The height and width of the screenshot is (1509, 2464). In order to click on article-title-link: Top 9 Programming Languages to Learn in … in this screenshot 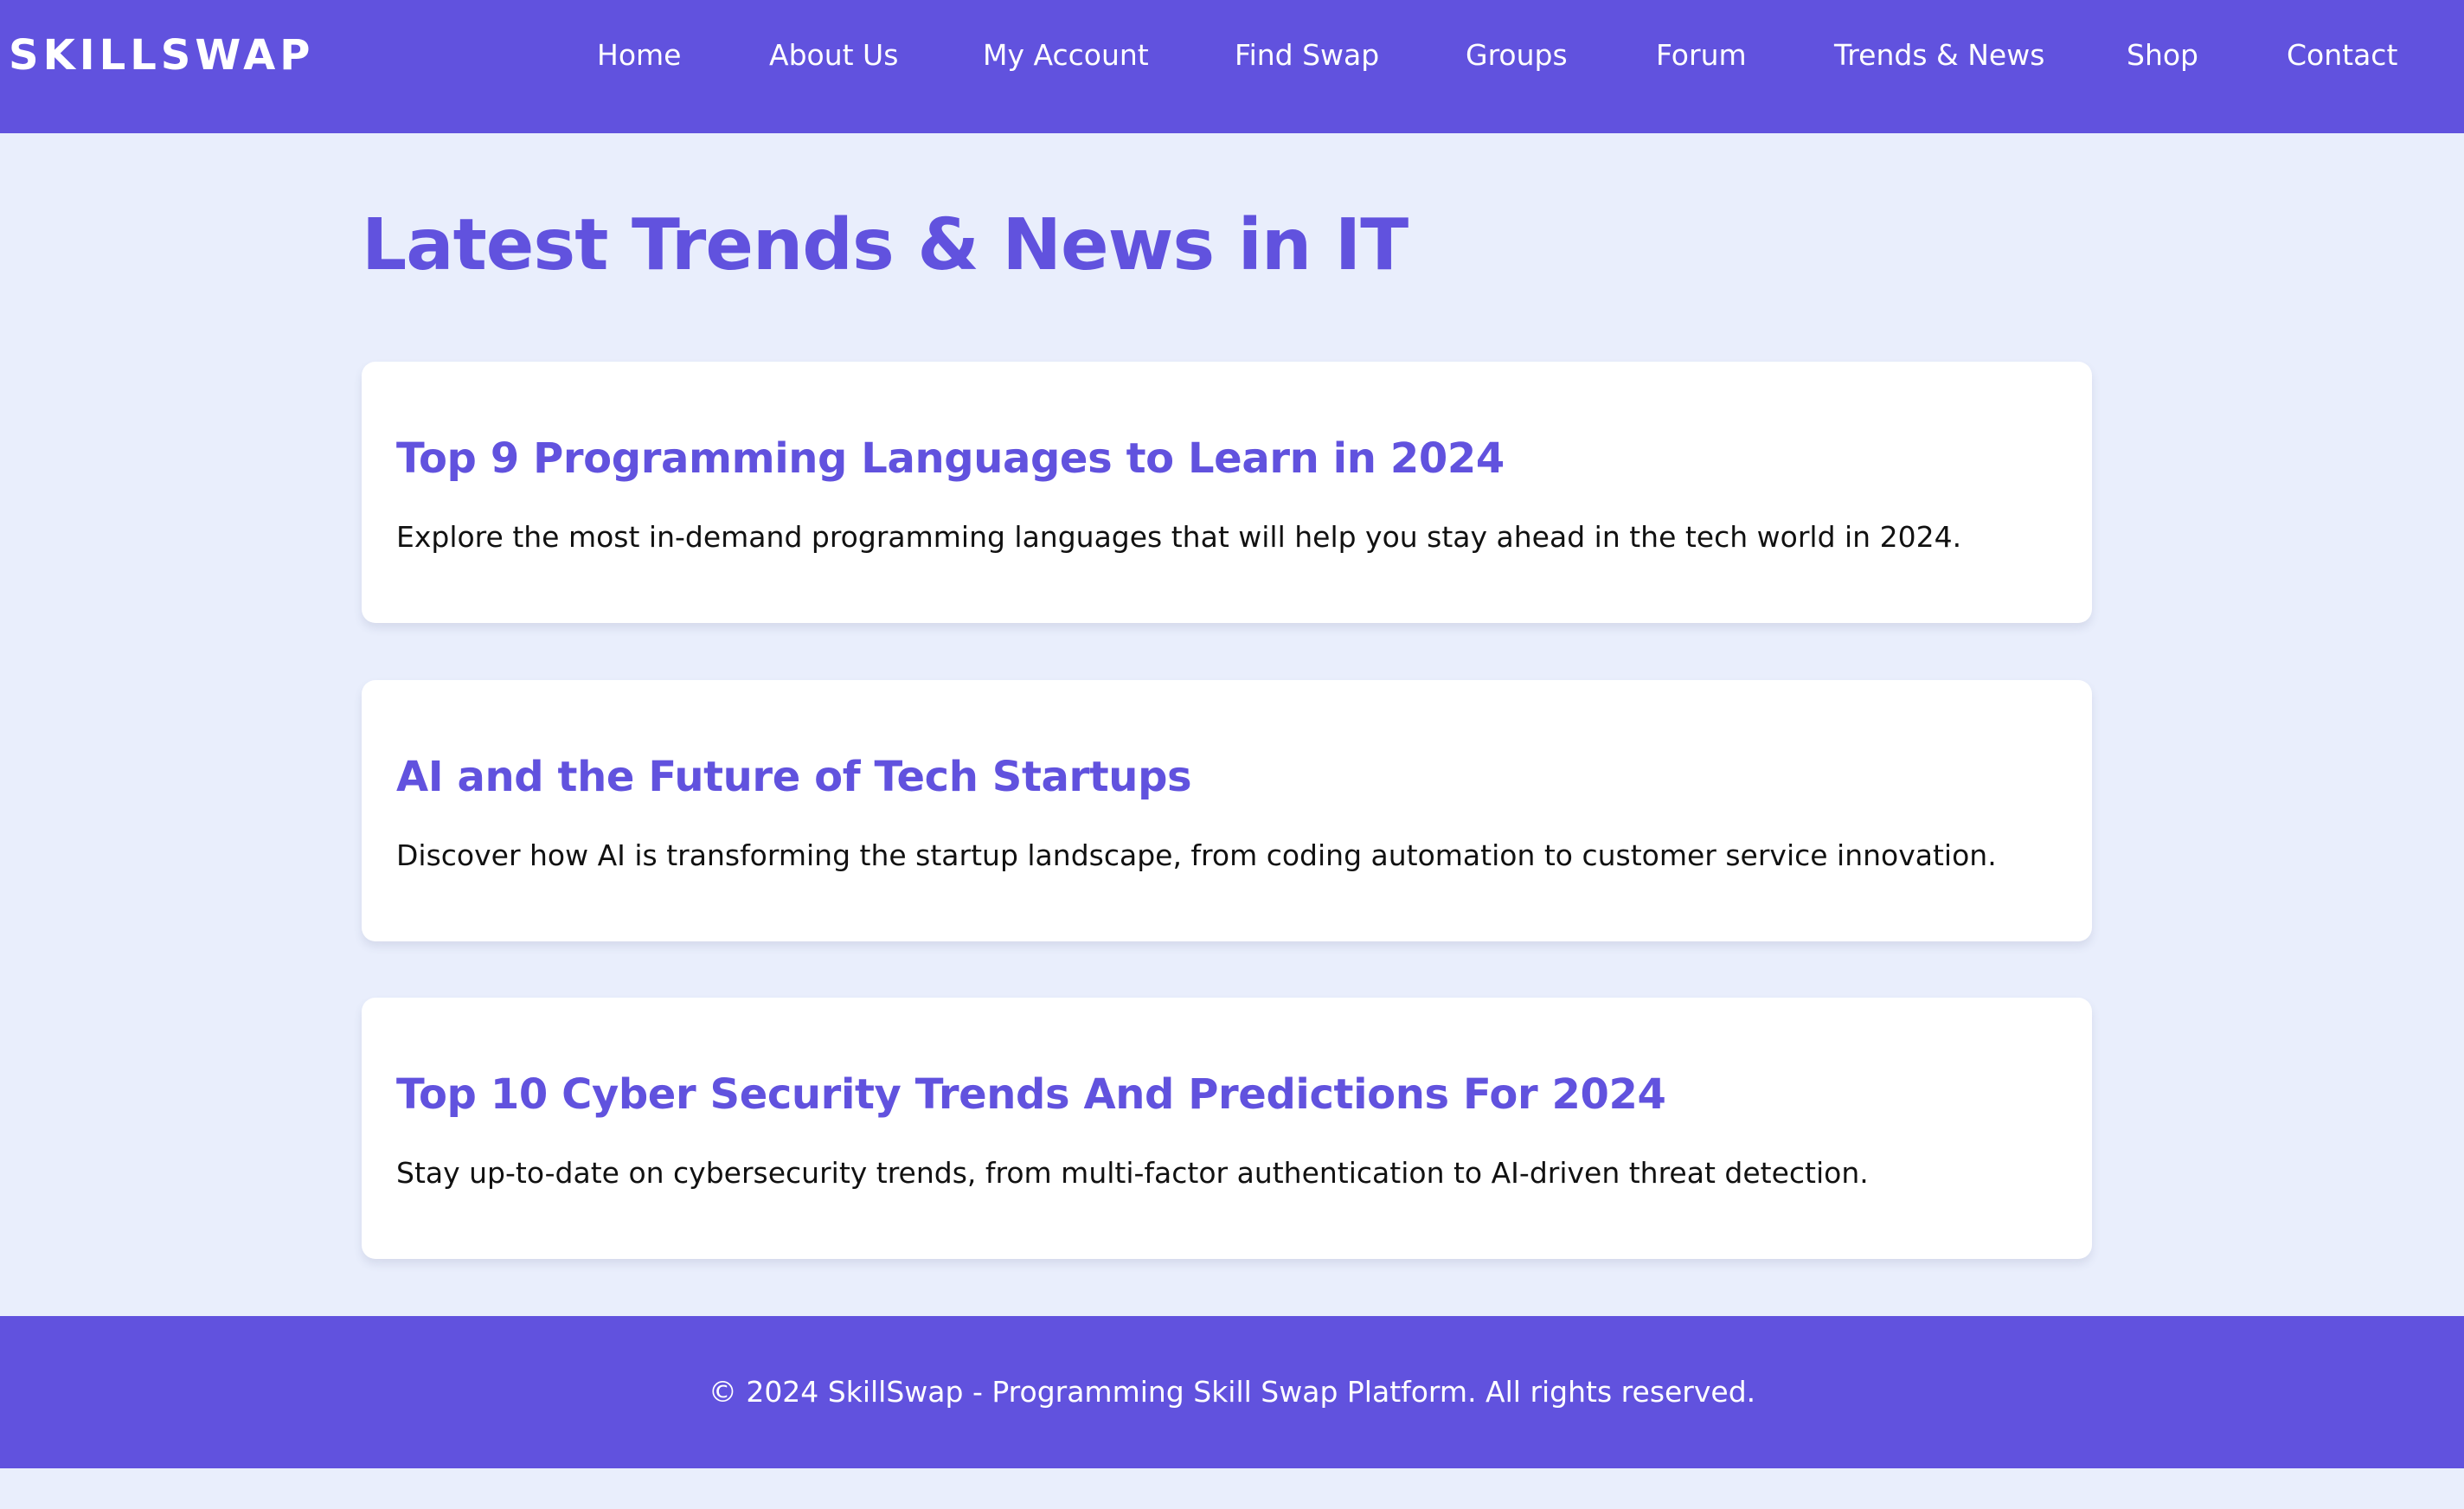, I will do `click(950, 459)`.